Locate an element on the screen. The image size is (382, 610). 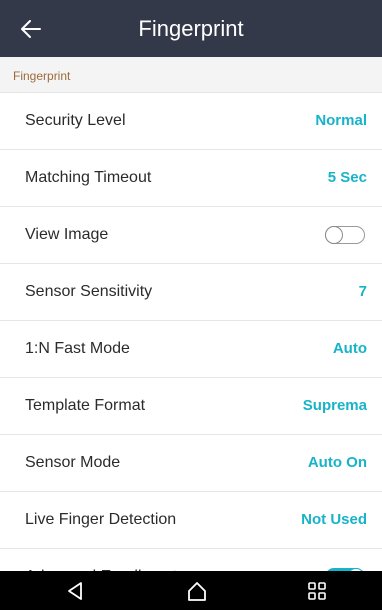
nav-home-button is located at coordinates (197, 591).